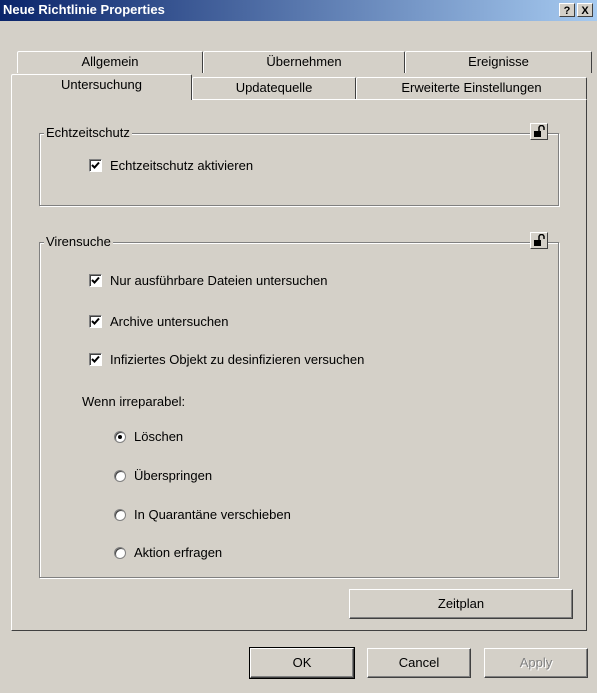 The width and height of the screenshot is (597, 693). I want to click on radio-loeschen: Löschen, so click(148, 436).